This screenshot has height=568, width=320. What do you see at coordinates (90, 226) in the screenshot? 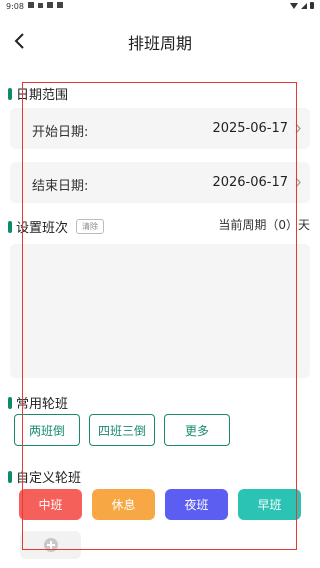
I see `clear-button: 清除` at bounding box center [90, 226].